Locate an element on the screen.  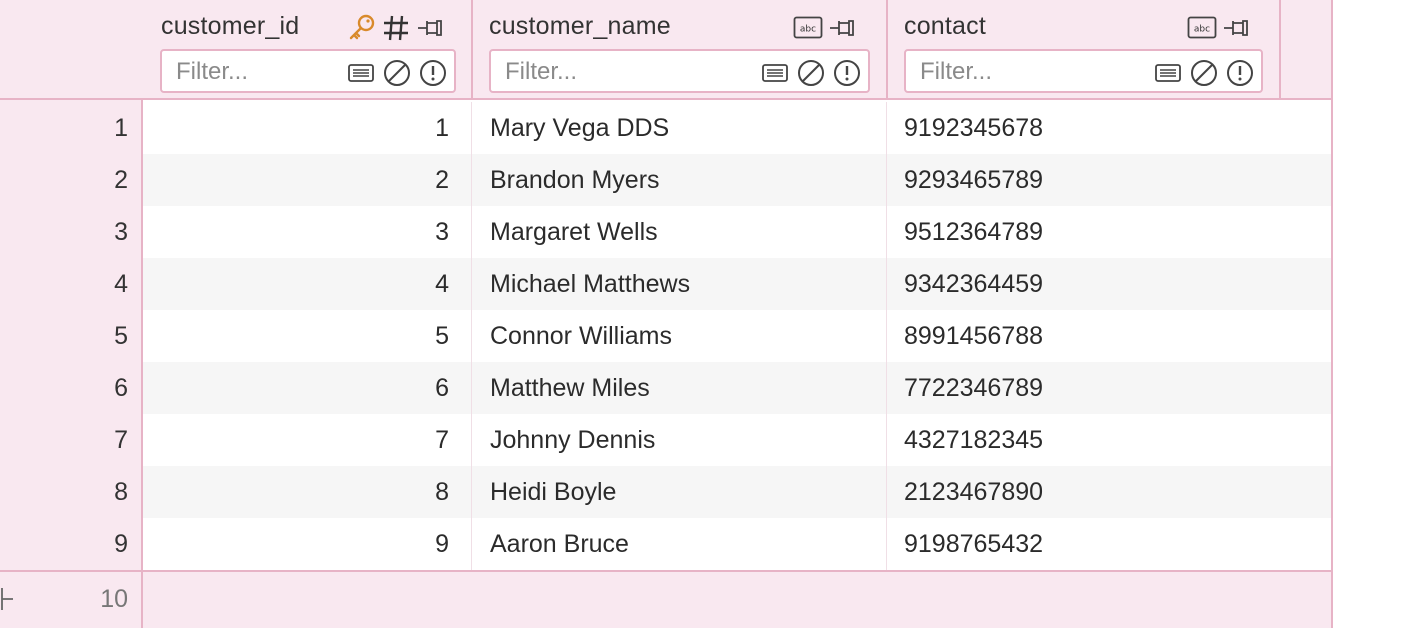
cell-customer-id: 7 is located at coordinates (296, 440).